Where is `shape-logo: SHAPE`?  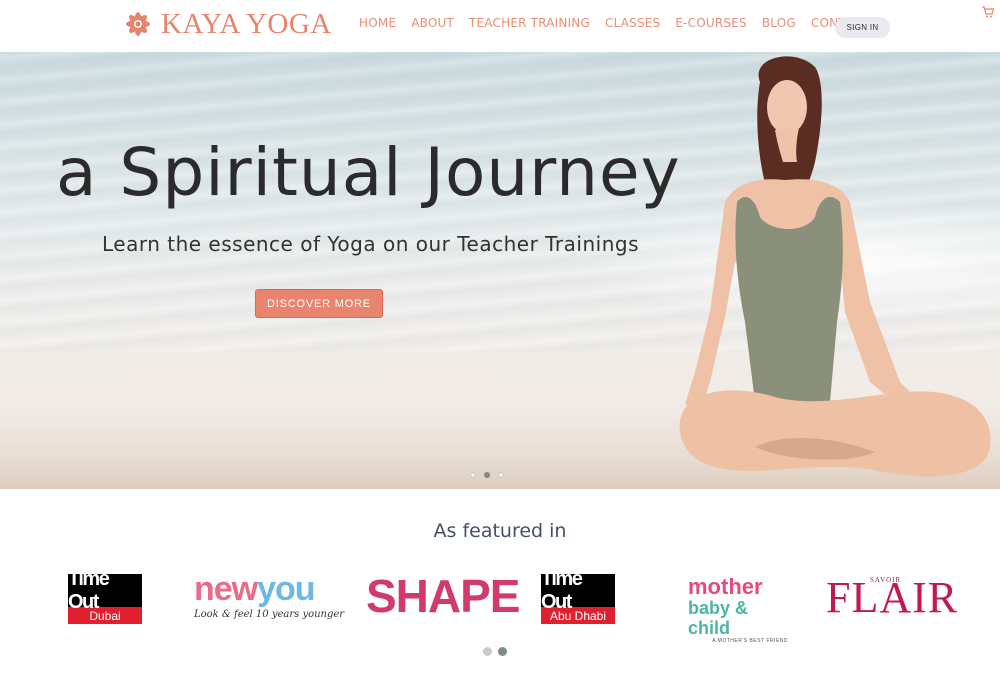
shape-logo: SHAPE is located at coordinates (443, 598).